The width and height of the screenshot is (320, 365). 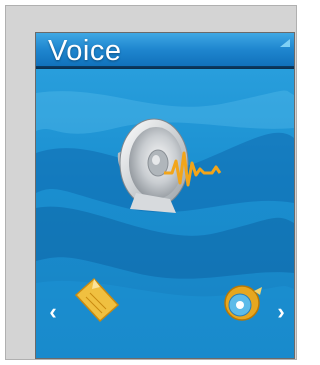 I want to click on disc-icon, so click(x=243, y=303).